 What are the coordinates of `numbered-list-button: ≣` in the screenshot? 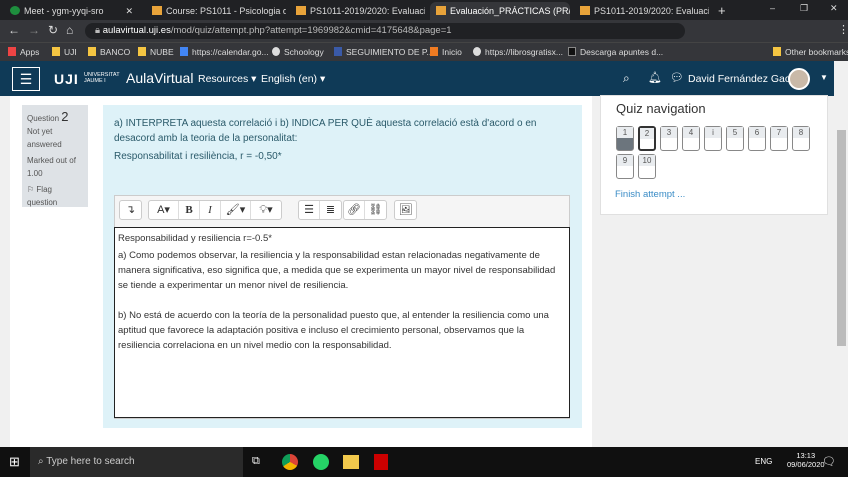 It's located at (330, 210).